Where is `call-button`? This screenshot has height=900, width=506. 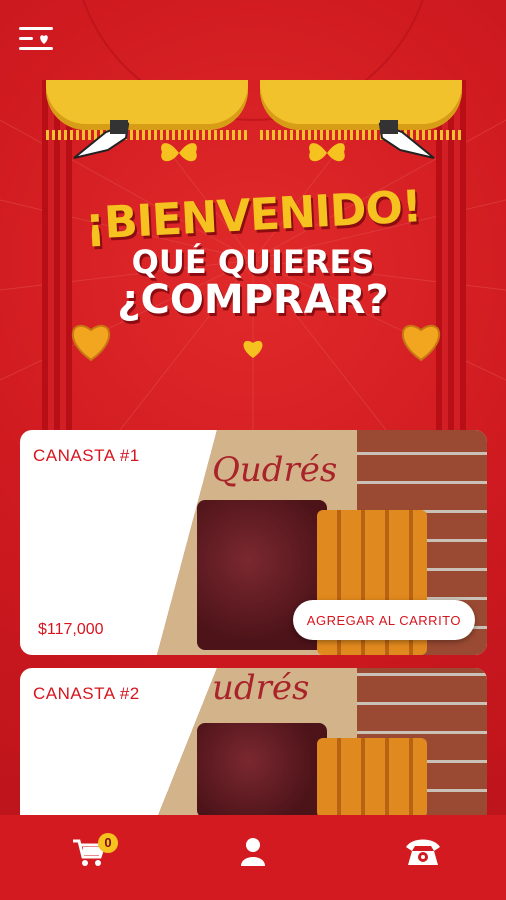
call-button is located at coordinates (423, 854).